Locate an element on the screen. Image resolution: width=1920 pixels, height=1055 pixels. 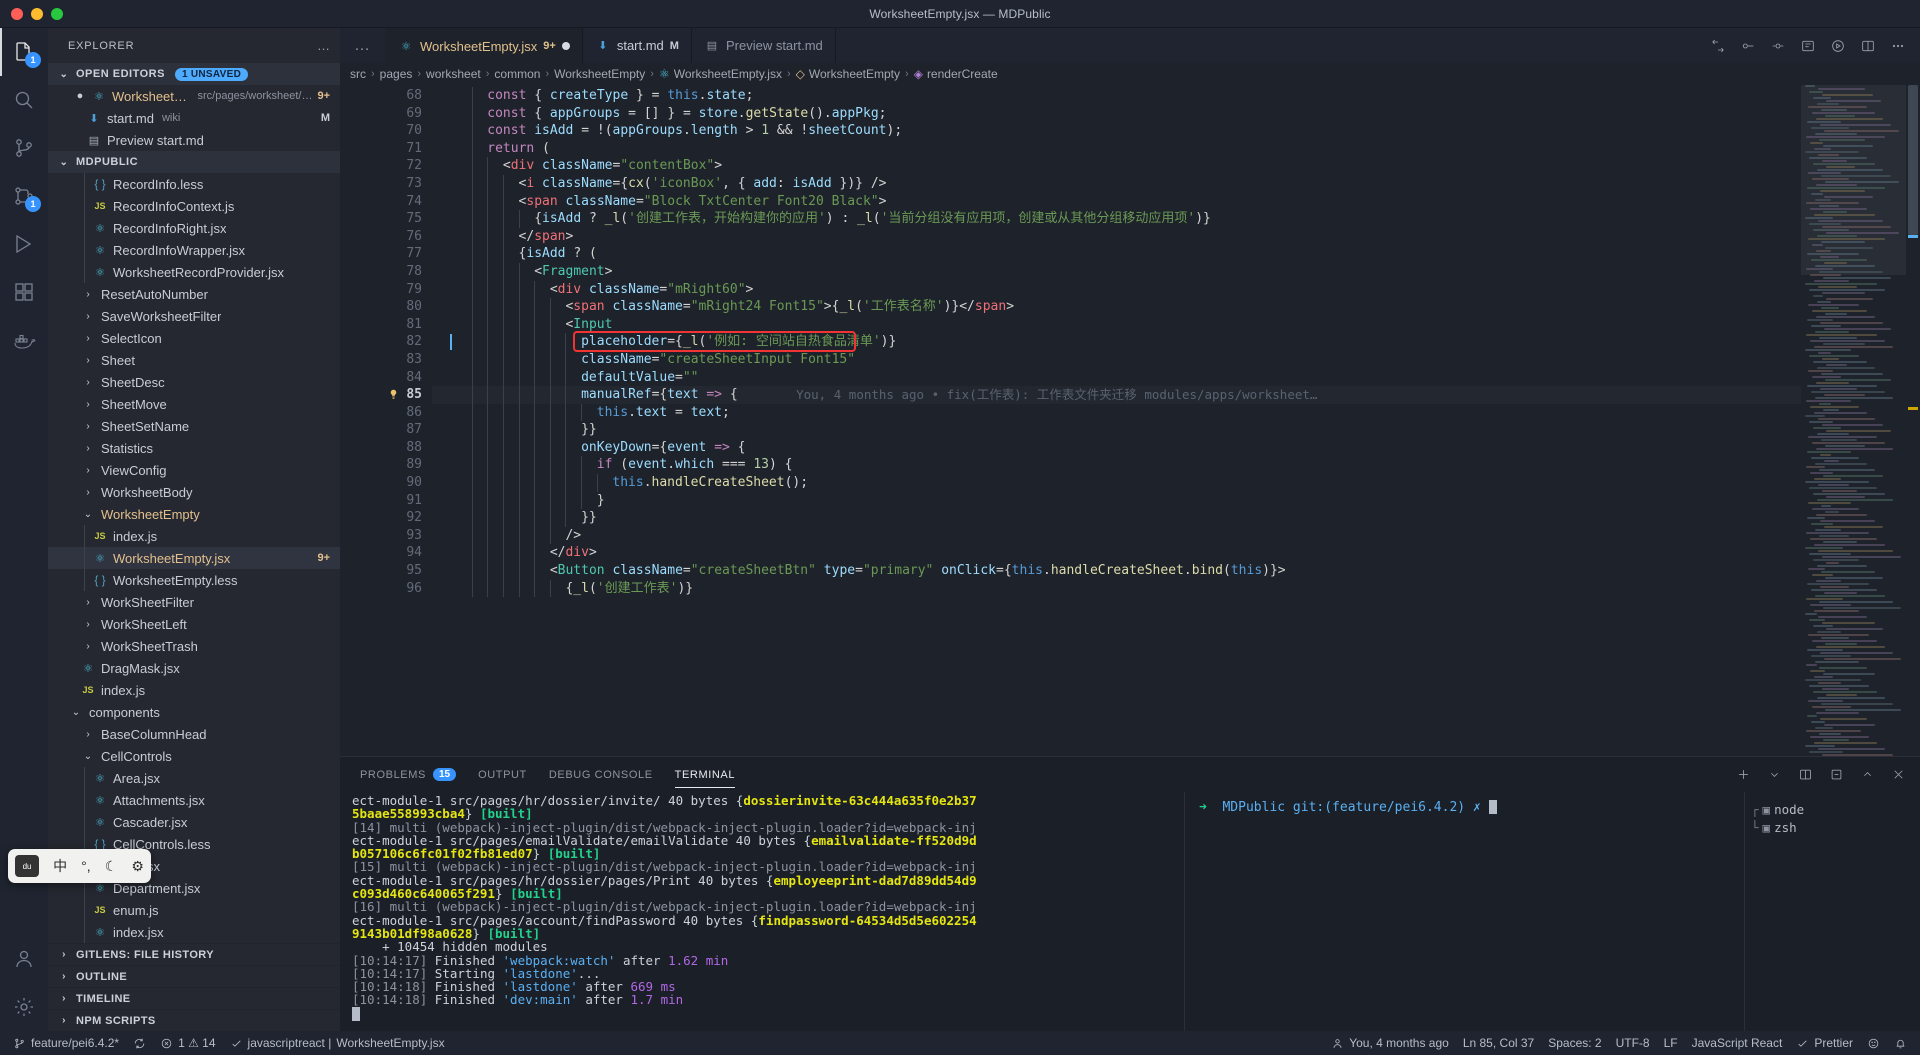
code-line: defaultValue="" is located at coordinates (1116, 377).